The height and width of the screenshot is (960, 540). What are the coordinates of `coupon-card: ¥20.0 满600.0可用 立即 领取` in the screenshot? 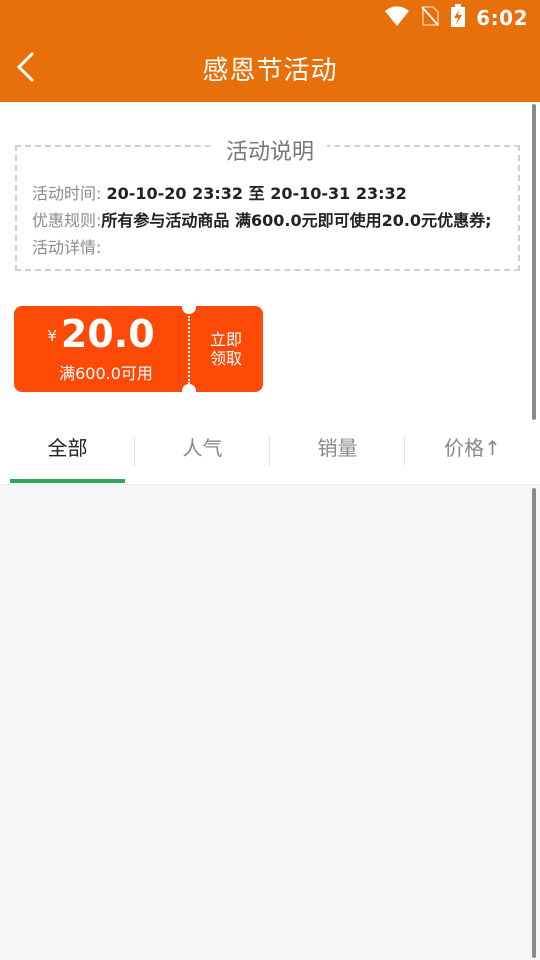 It's located at (138, 349).